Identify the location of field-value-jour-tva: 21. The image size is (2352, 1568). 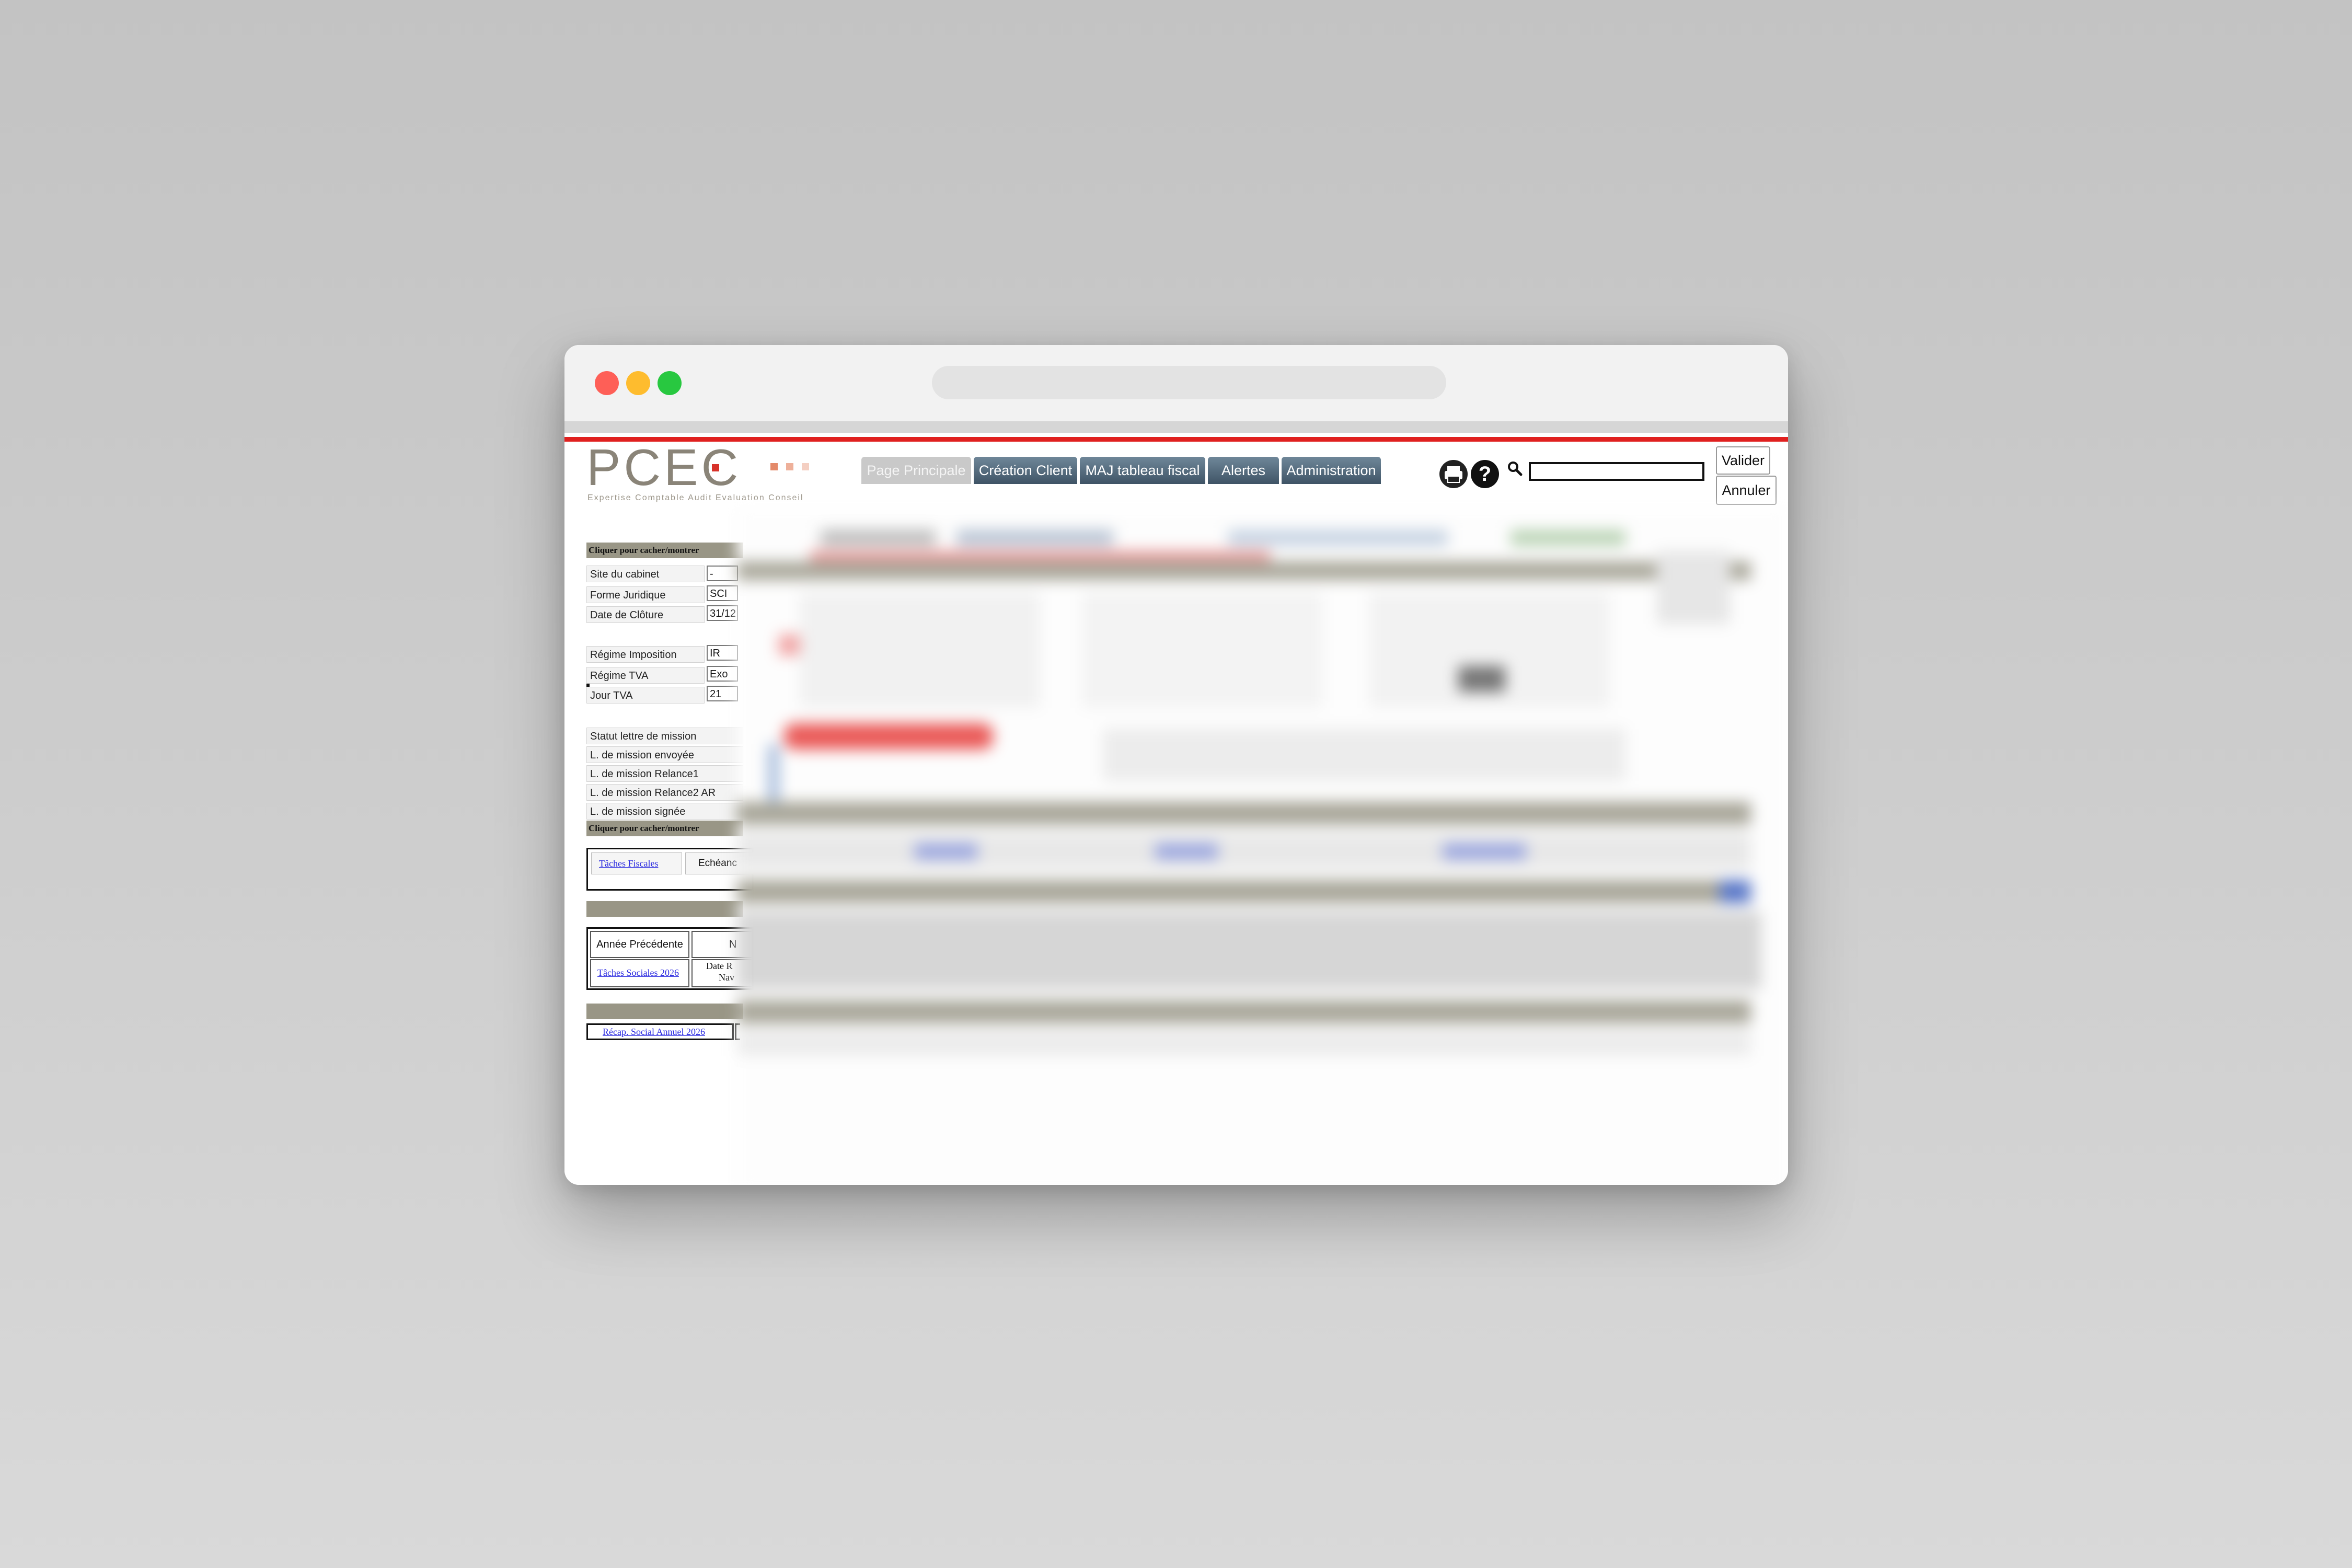
(722, 693).